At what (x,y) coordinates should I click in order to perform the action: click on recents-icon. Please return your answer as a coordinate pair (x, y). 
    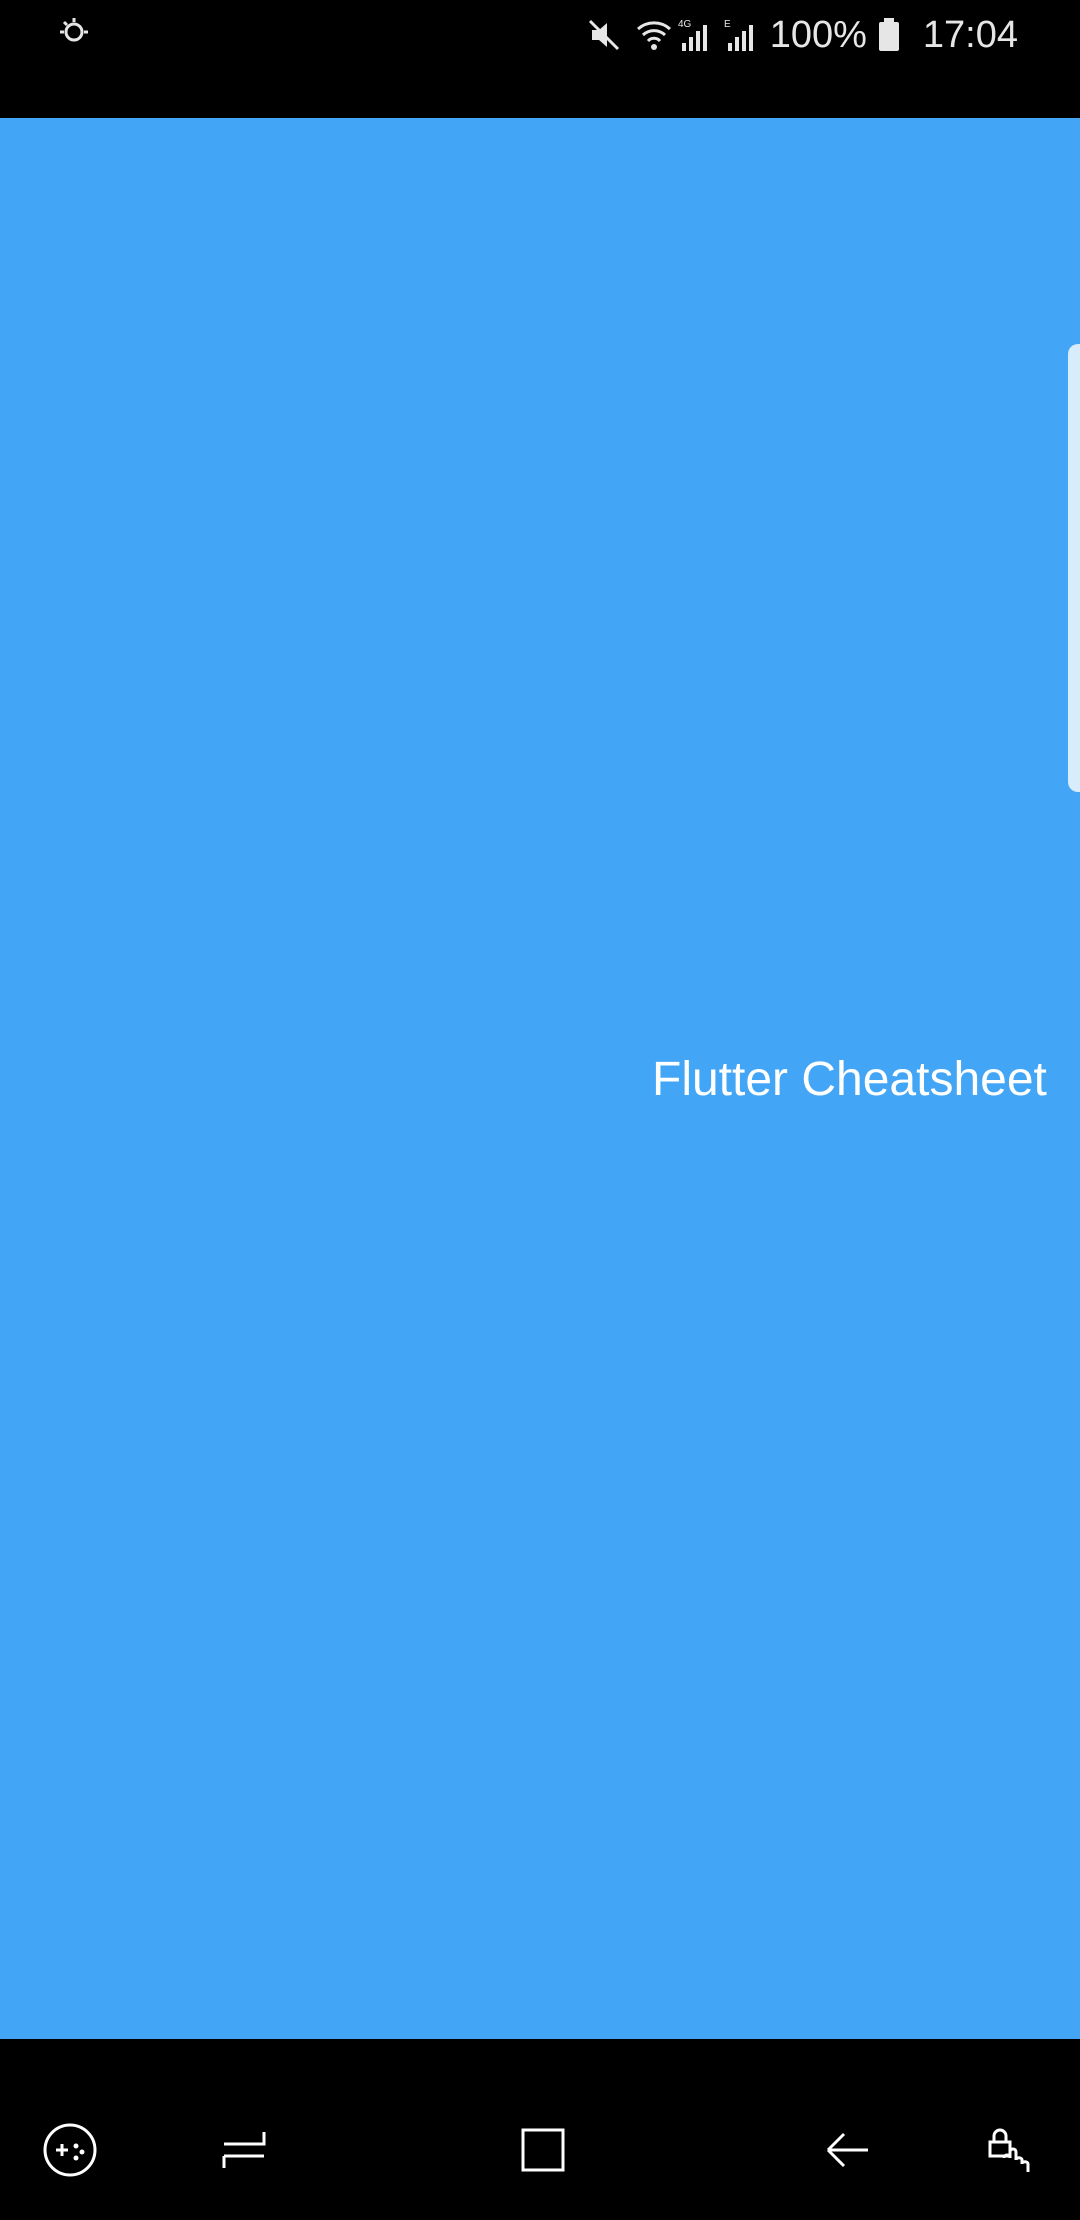
    Looking at the image, I should click on (244, 2150).